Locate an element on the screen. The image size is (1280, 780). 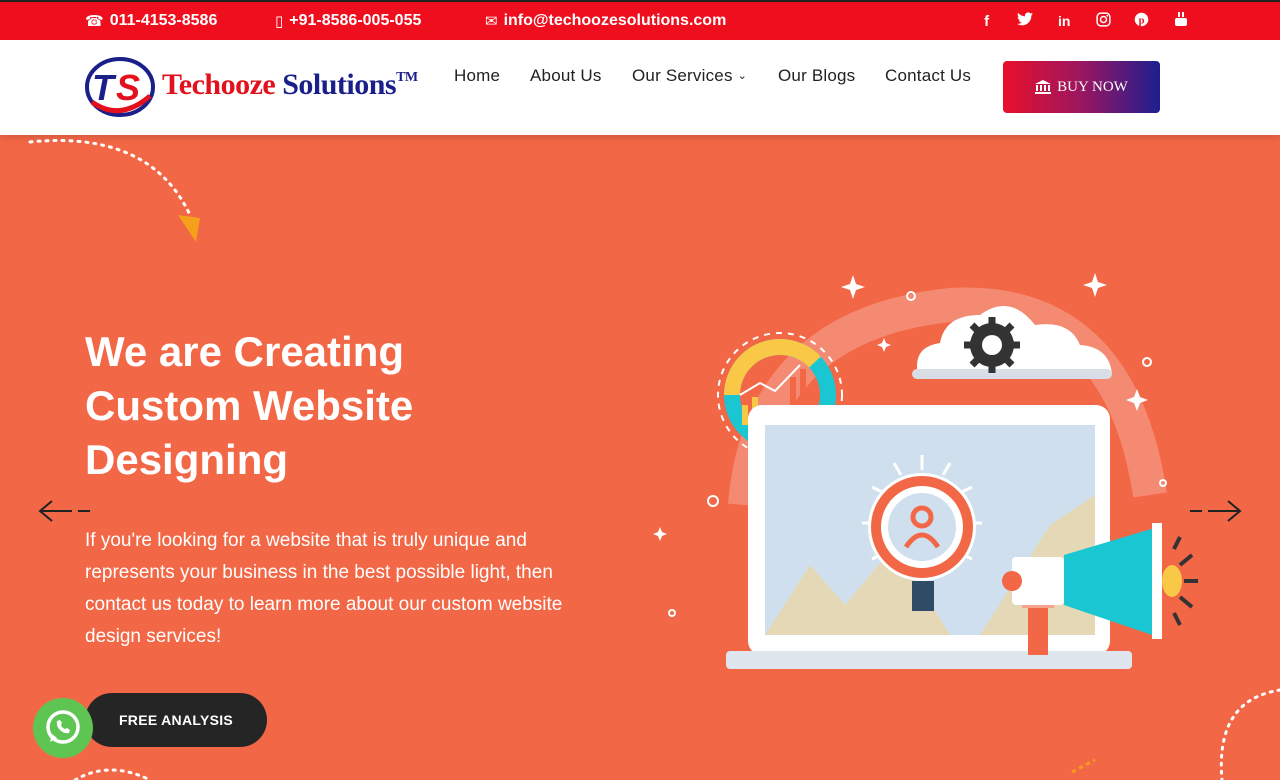
brand-name-part1: Techooze is located at coordinates (219, 84).